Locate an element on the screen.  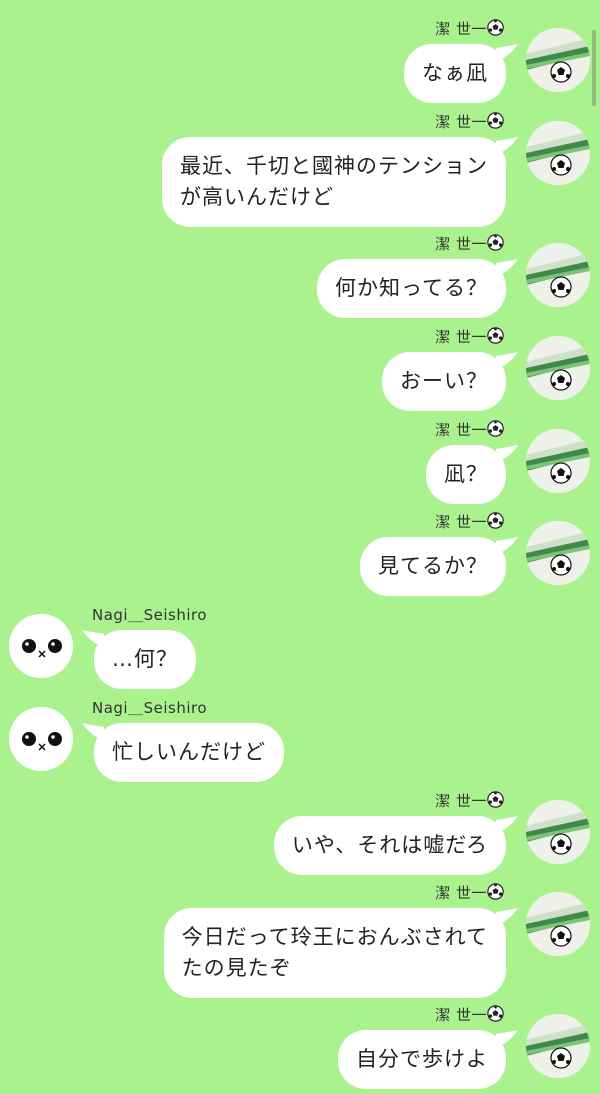
message-bubble: 見てるか？ is located at coordinates (433, 566).